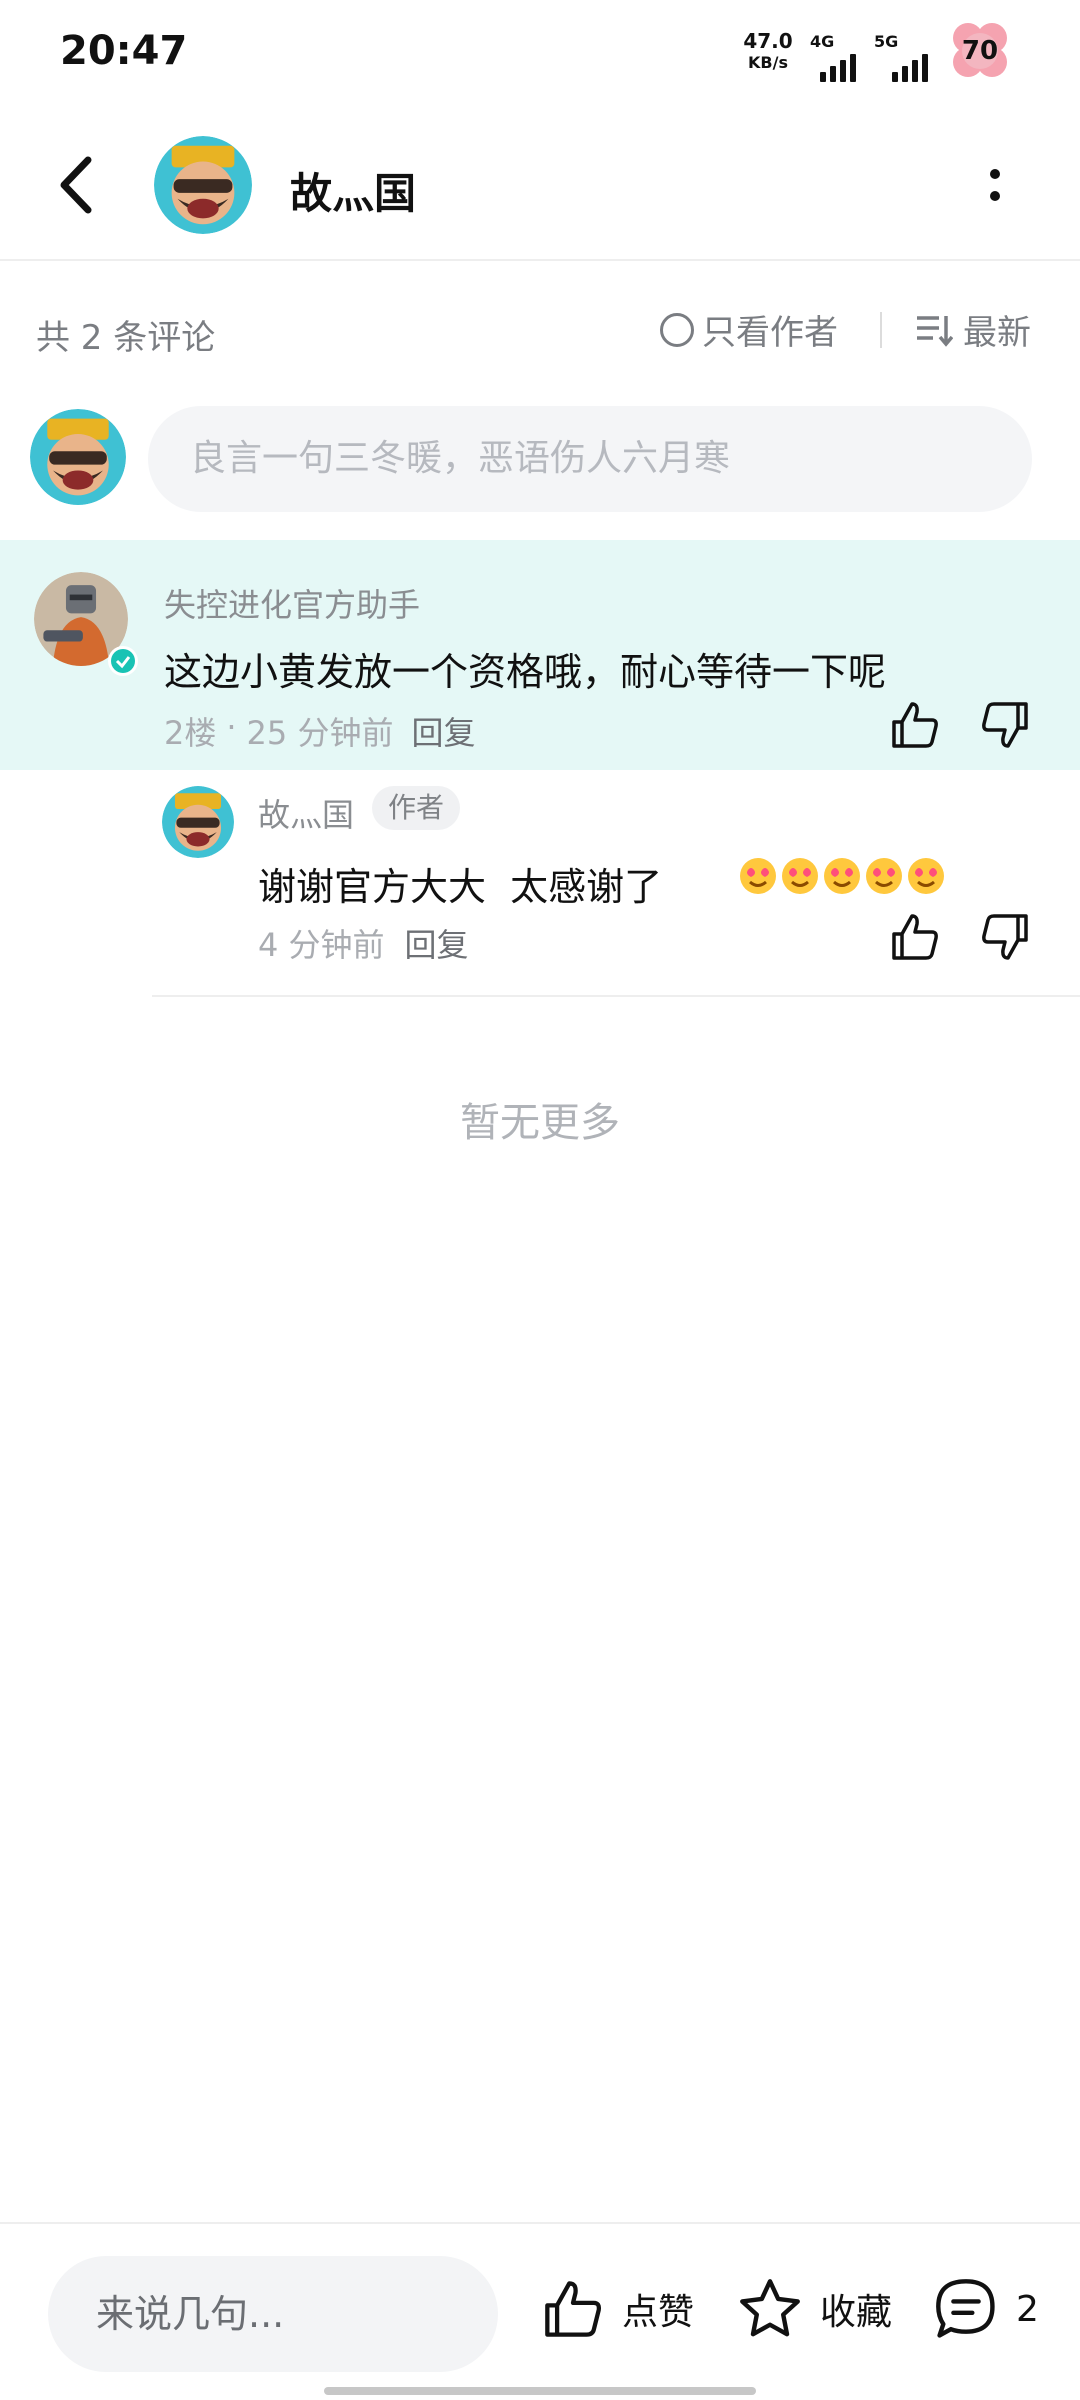  I want to click on battery-indicator: 70, so click(980, 51).